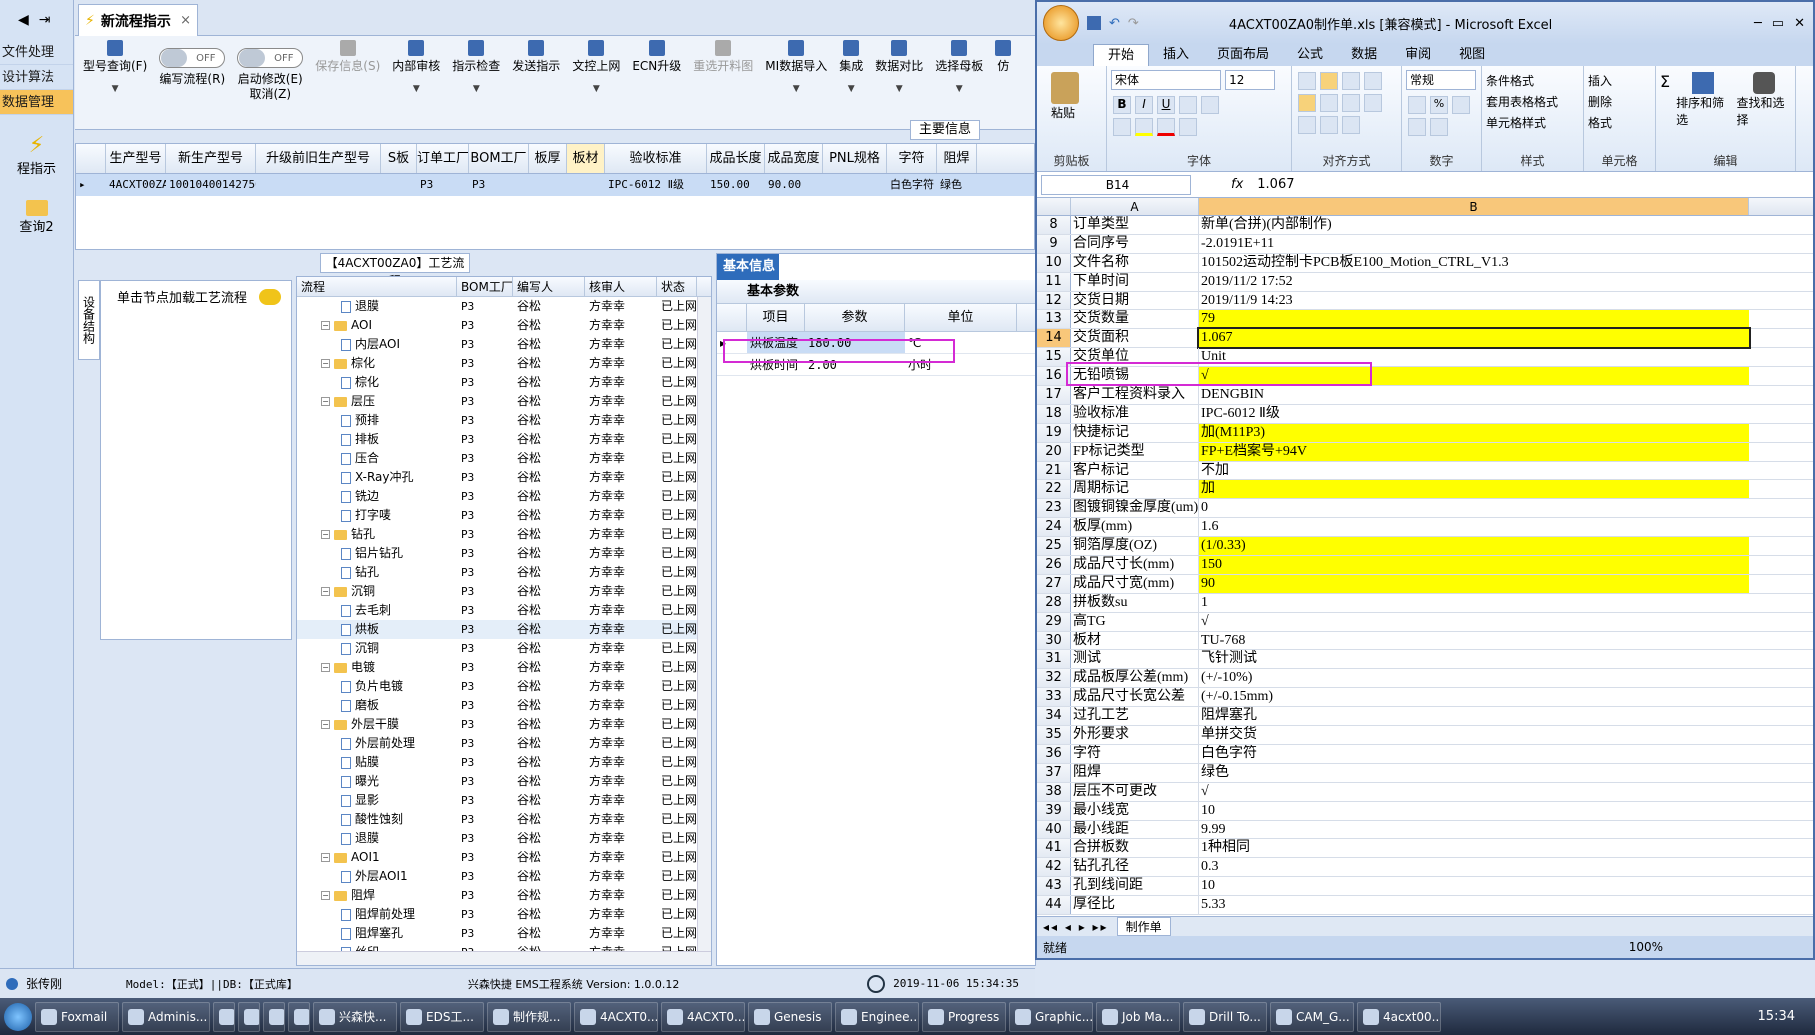  I want to click on row-number: 34, so click(1054, 716).